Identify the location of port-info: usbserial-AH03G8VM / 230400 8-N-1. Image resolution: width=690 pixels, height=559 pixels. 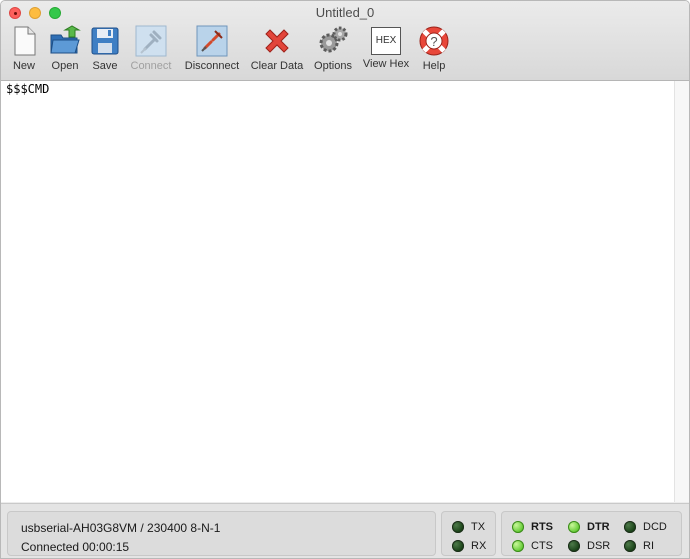
(121, 528).